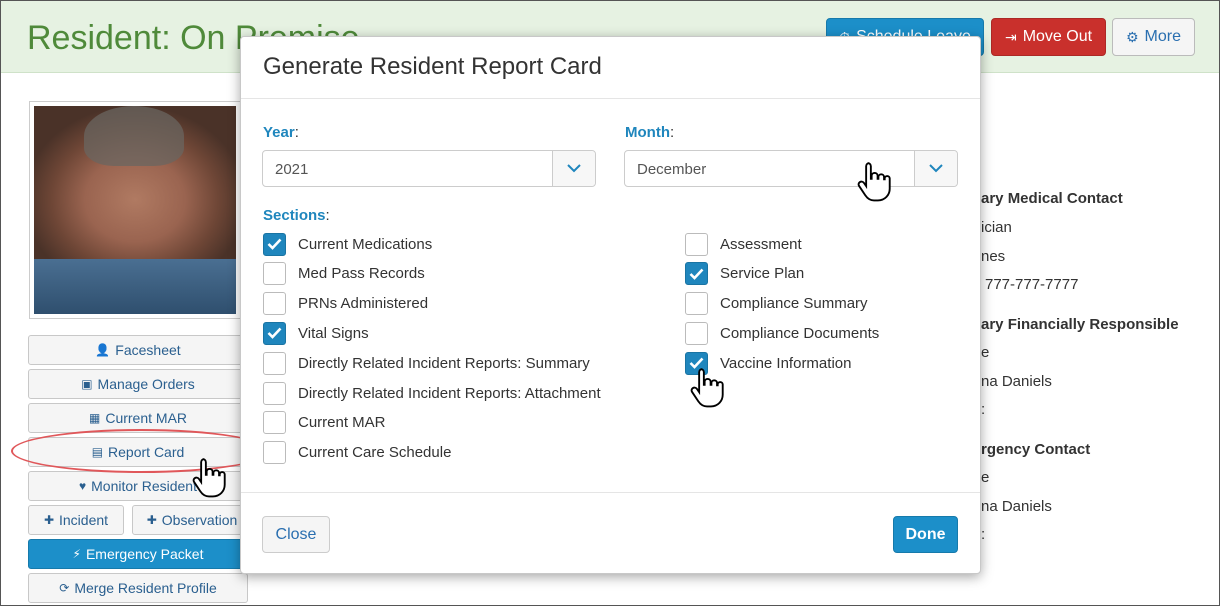  I want to click on resident-photo, so click(135, 210).